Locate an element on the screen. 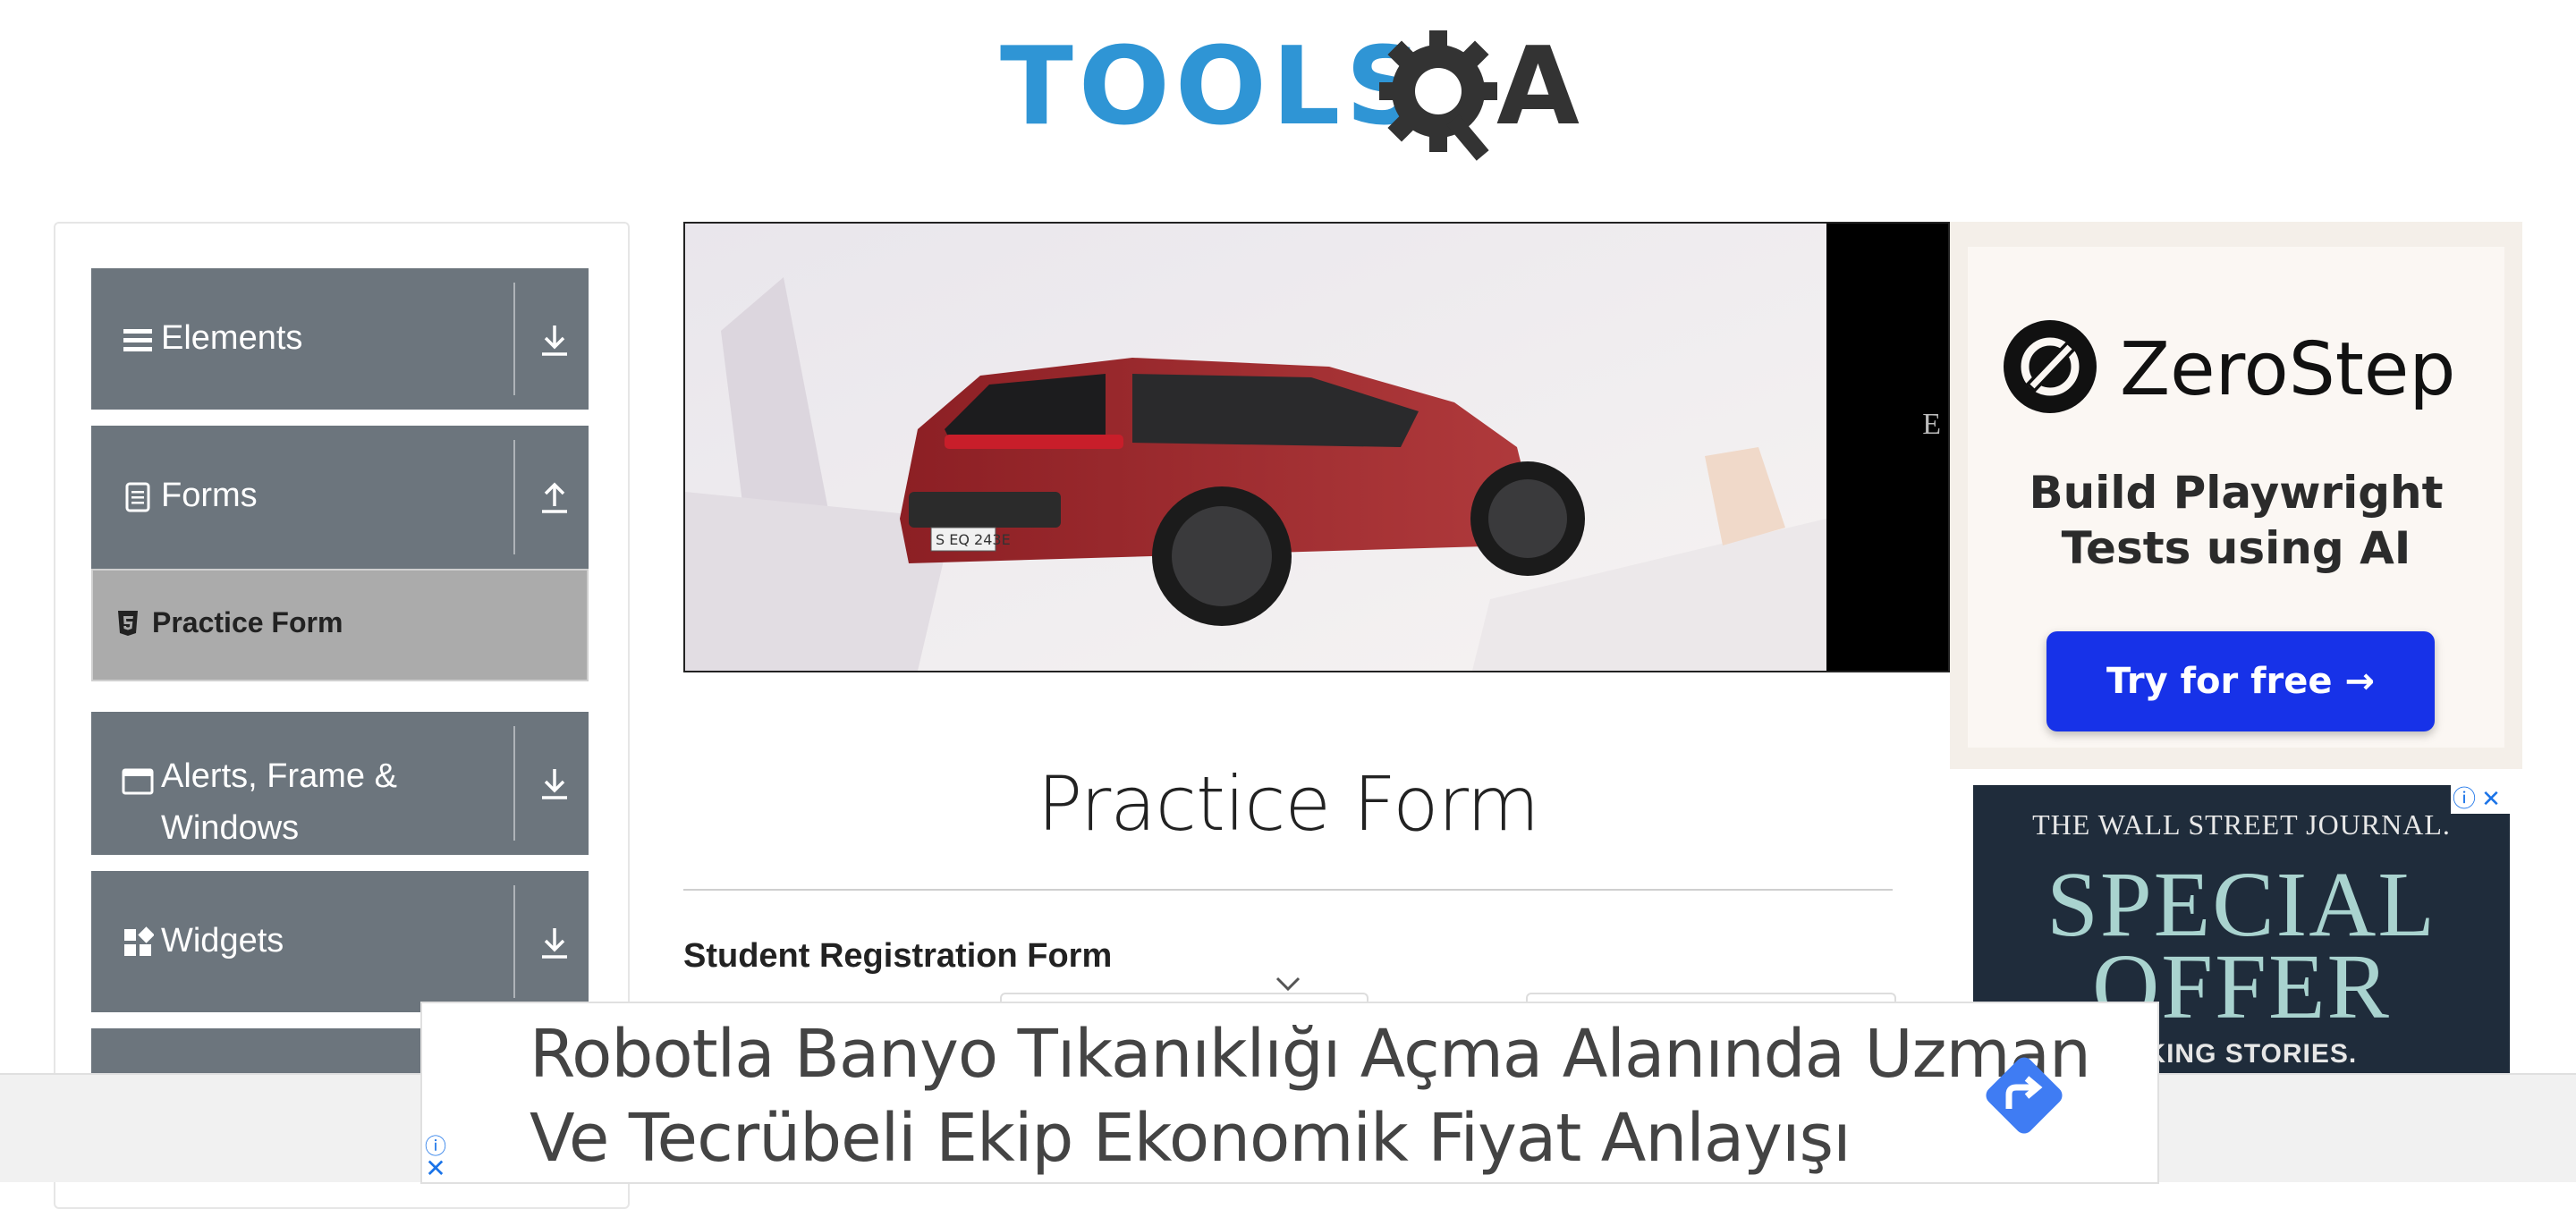 Image resolution: width=2576 pixels, height=1209 pixels. upload-arrow-icon is located at coordinates (554, 497).